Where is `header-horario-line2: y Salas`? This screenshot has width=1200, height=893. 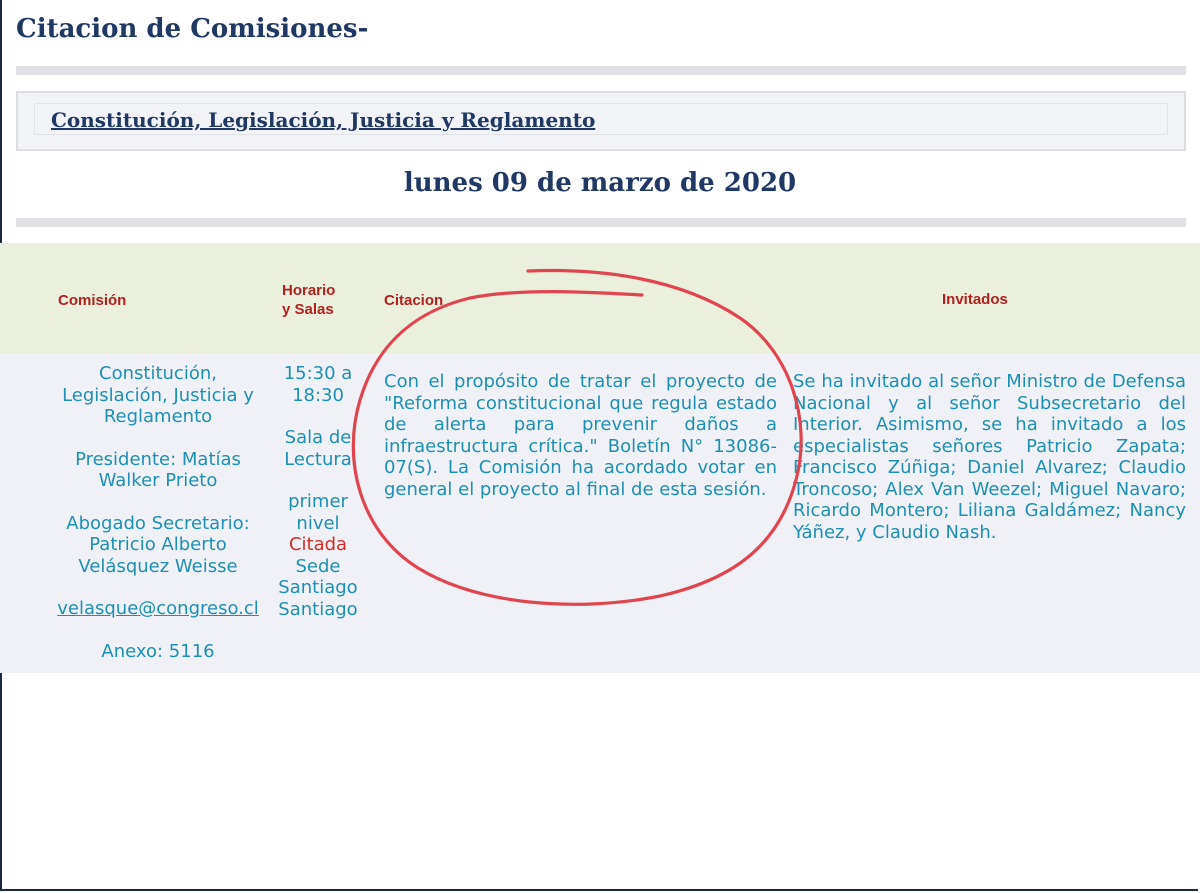 header-horario-line2: y Salas is located at coordinates (308, 309).